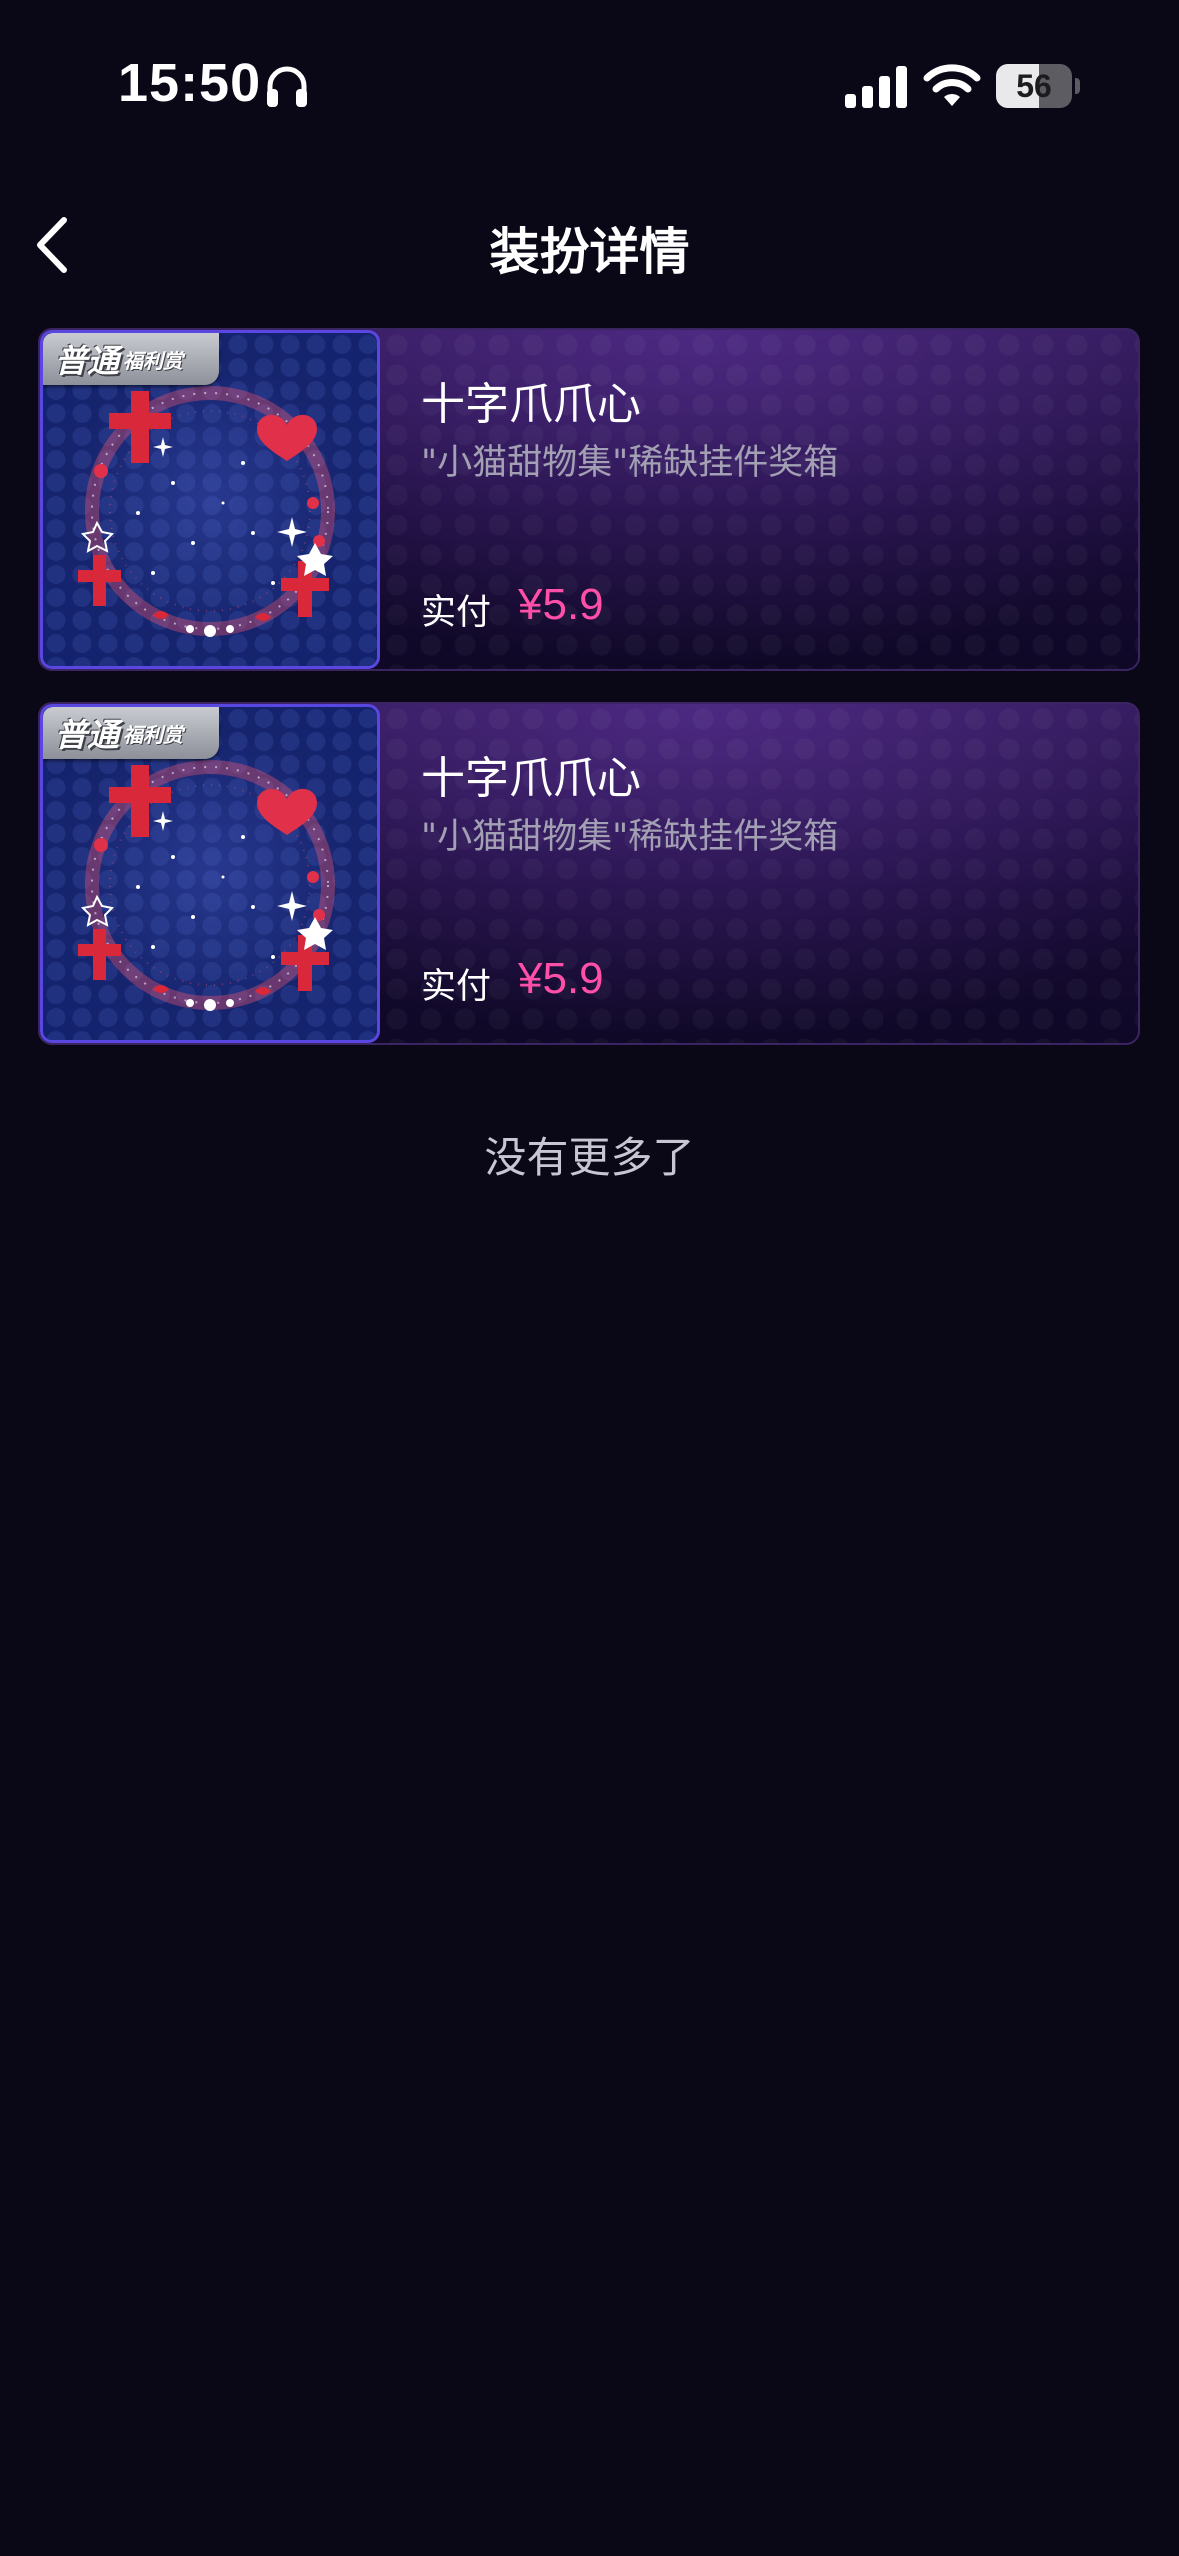 This screenshot has height=2556, width=1179. What do you see at coordinates (287, 86) in the screenshot?
I see `headphones-icon` at bounding box center [287, 86].